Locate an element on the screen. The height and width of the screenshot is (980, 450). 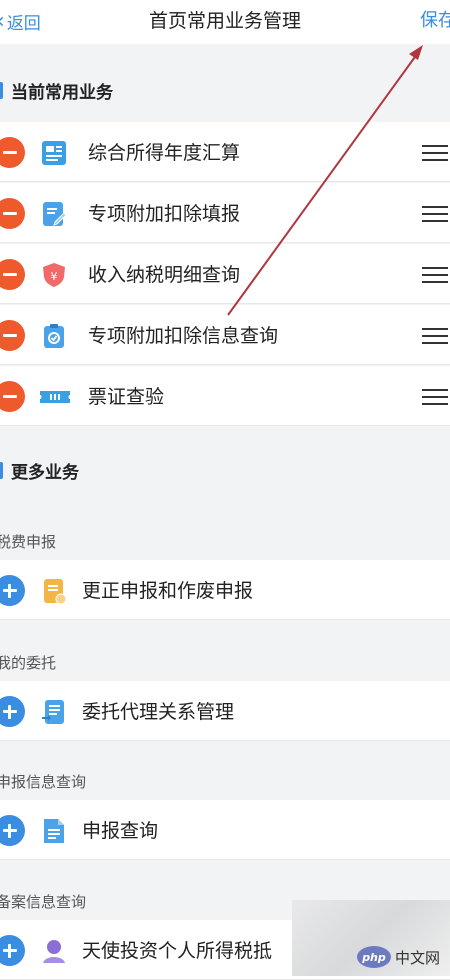
section-current-title: 当前常用业务 is located at coordinates (225, 90).